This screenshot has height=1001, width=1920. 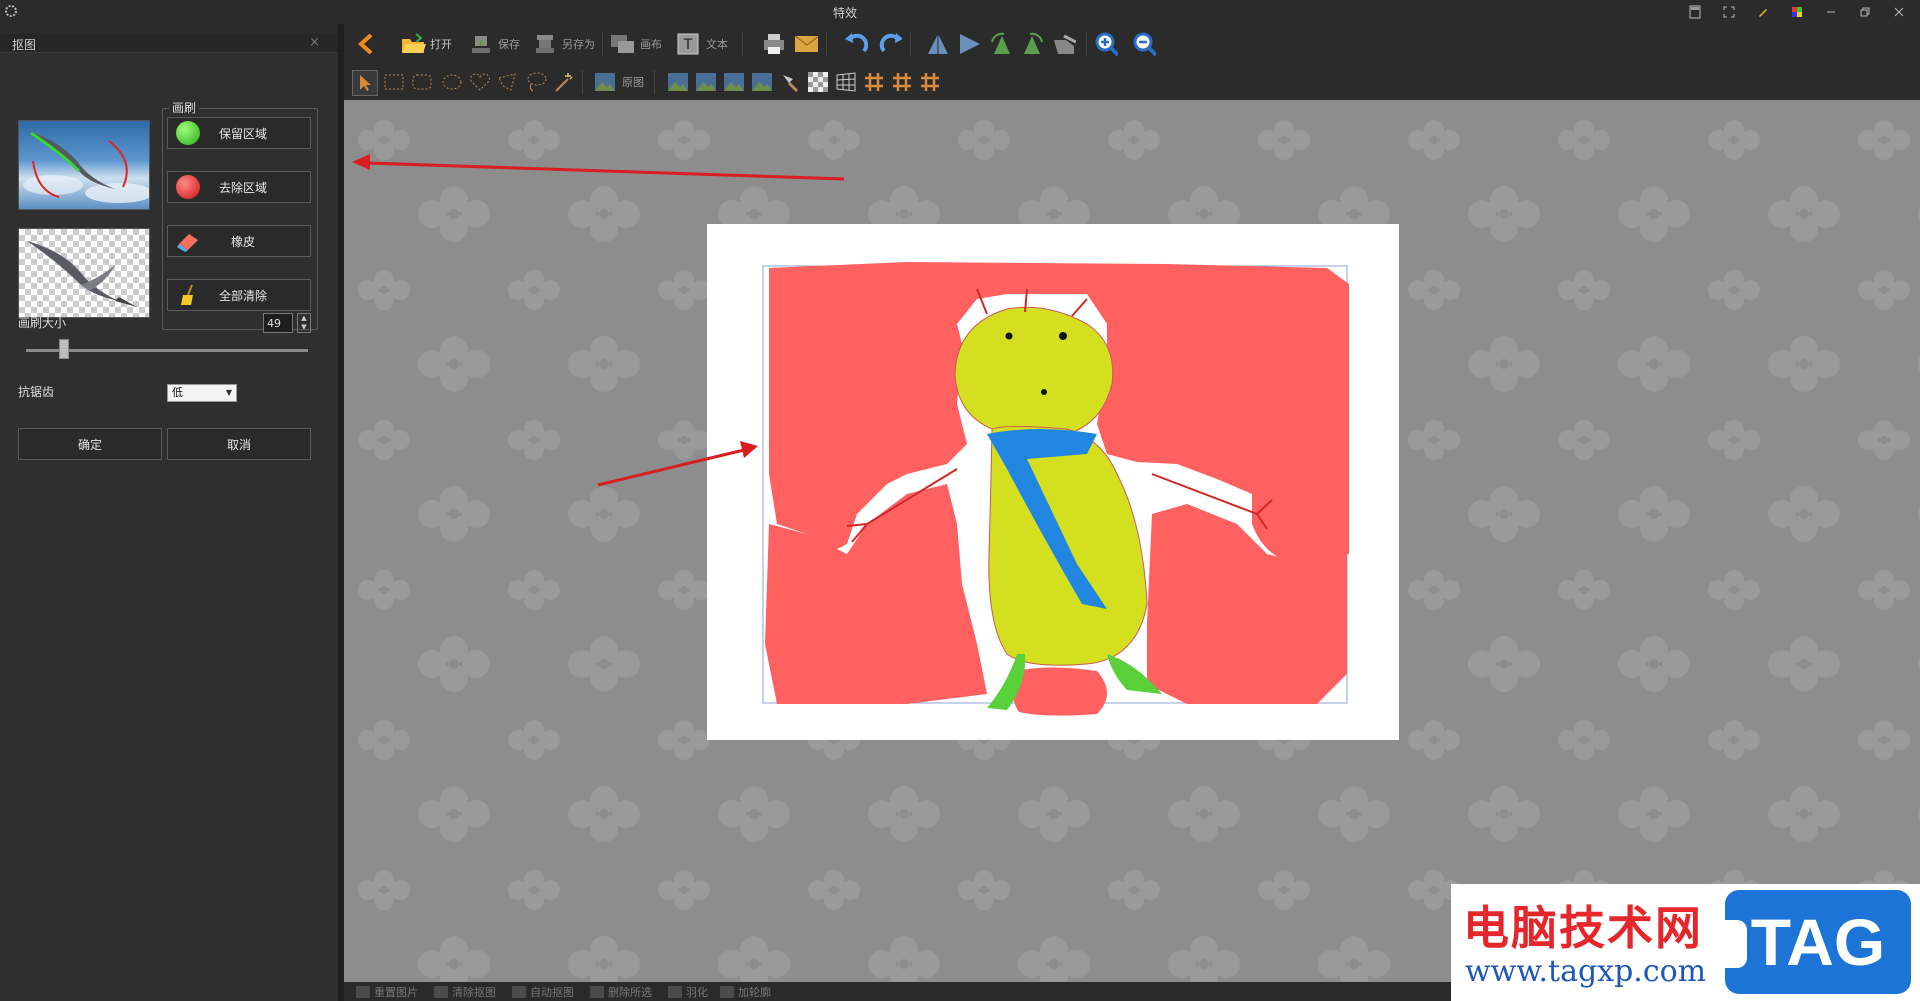 What do you see at coordinates (84, 273) in the screenshot?
I see `result-preview-thumbnail` at bounding box center [84, 273].